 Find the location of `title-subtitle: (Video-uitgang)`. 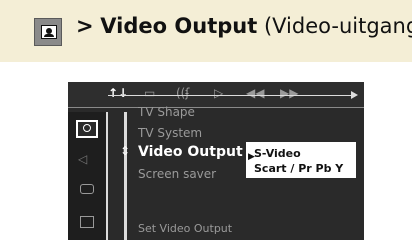

title-subtitle: (Video-uitgang) is located at coordinates (337, 26).